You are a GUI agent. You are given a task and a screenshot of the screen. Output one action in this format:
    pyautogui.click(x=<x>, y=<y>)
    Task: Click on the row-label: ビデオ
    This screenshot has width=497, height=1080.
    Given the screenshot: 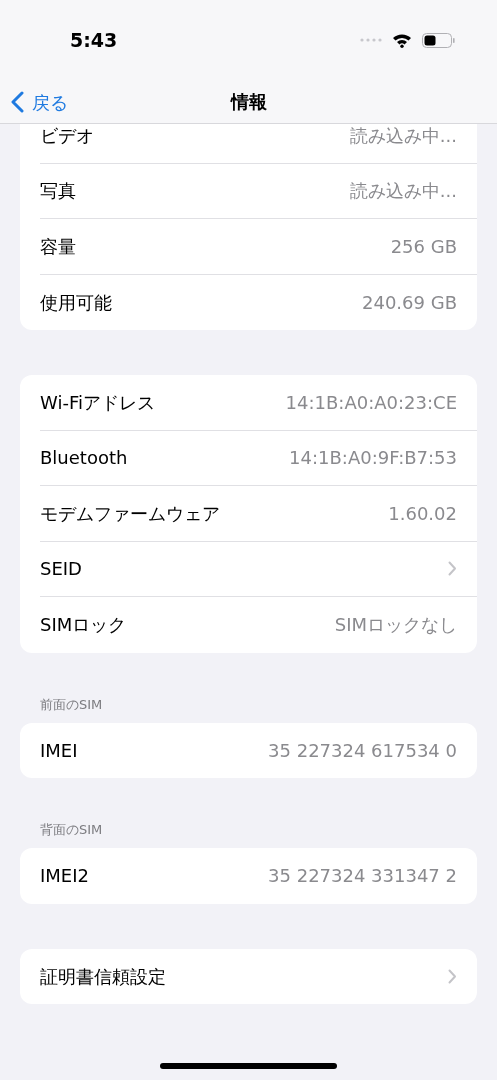 What is the action you would take?
    pyautogui.click(x=67, y=136)
    